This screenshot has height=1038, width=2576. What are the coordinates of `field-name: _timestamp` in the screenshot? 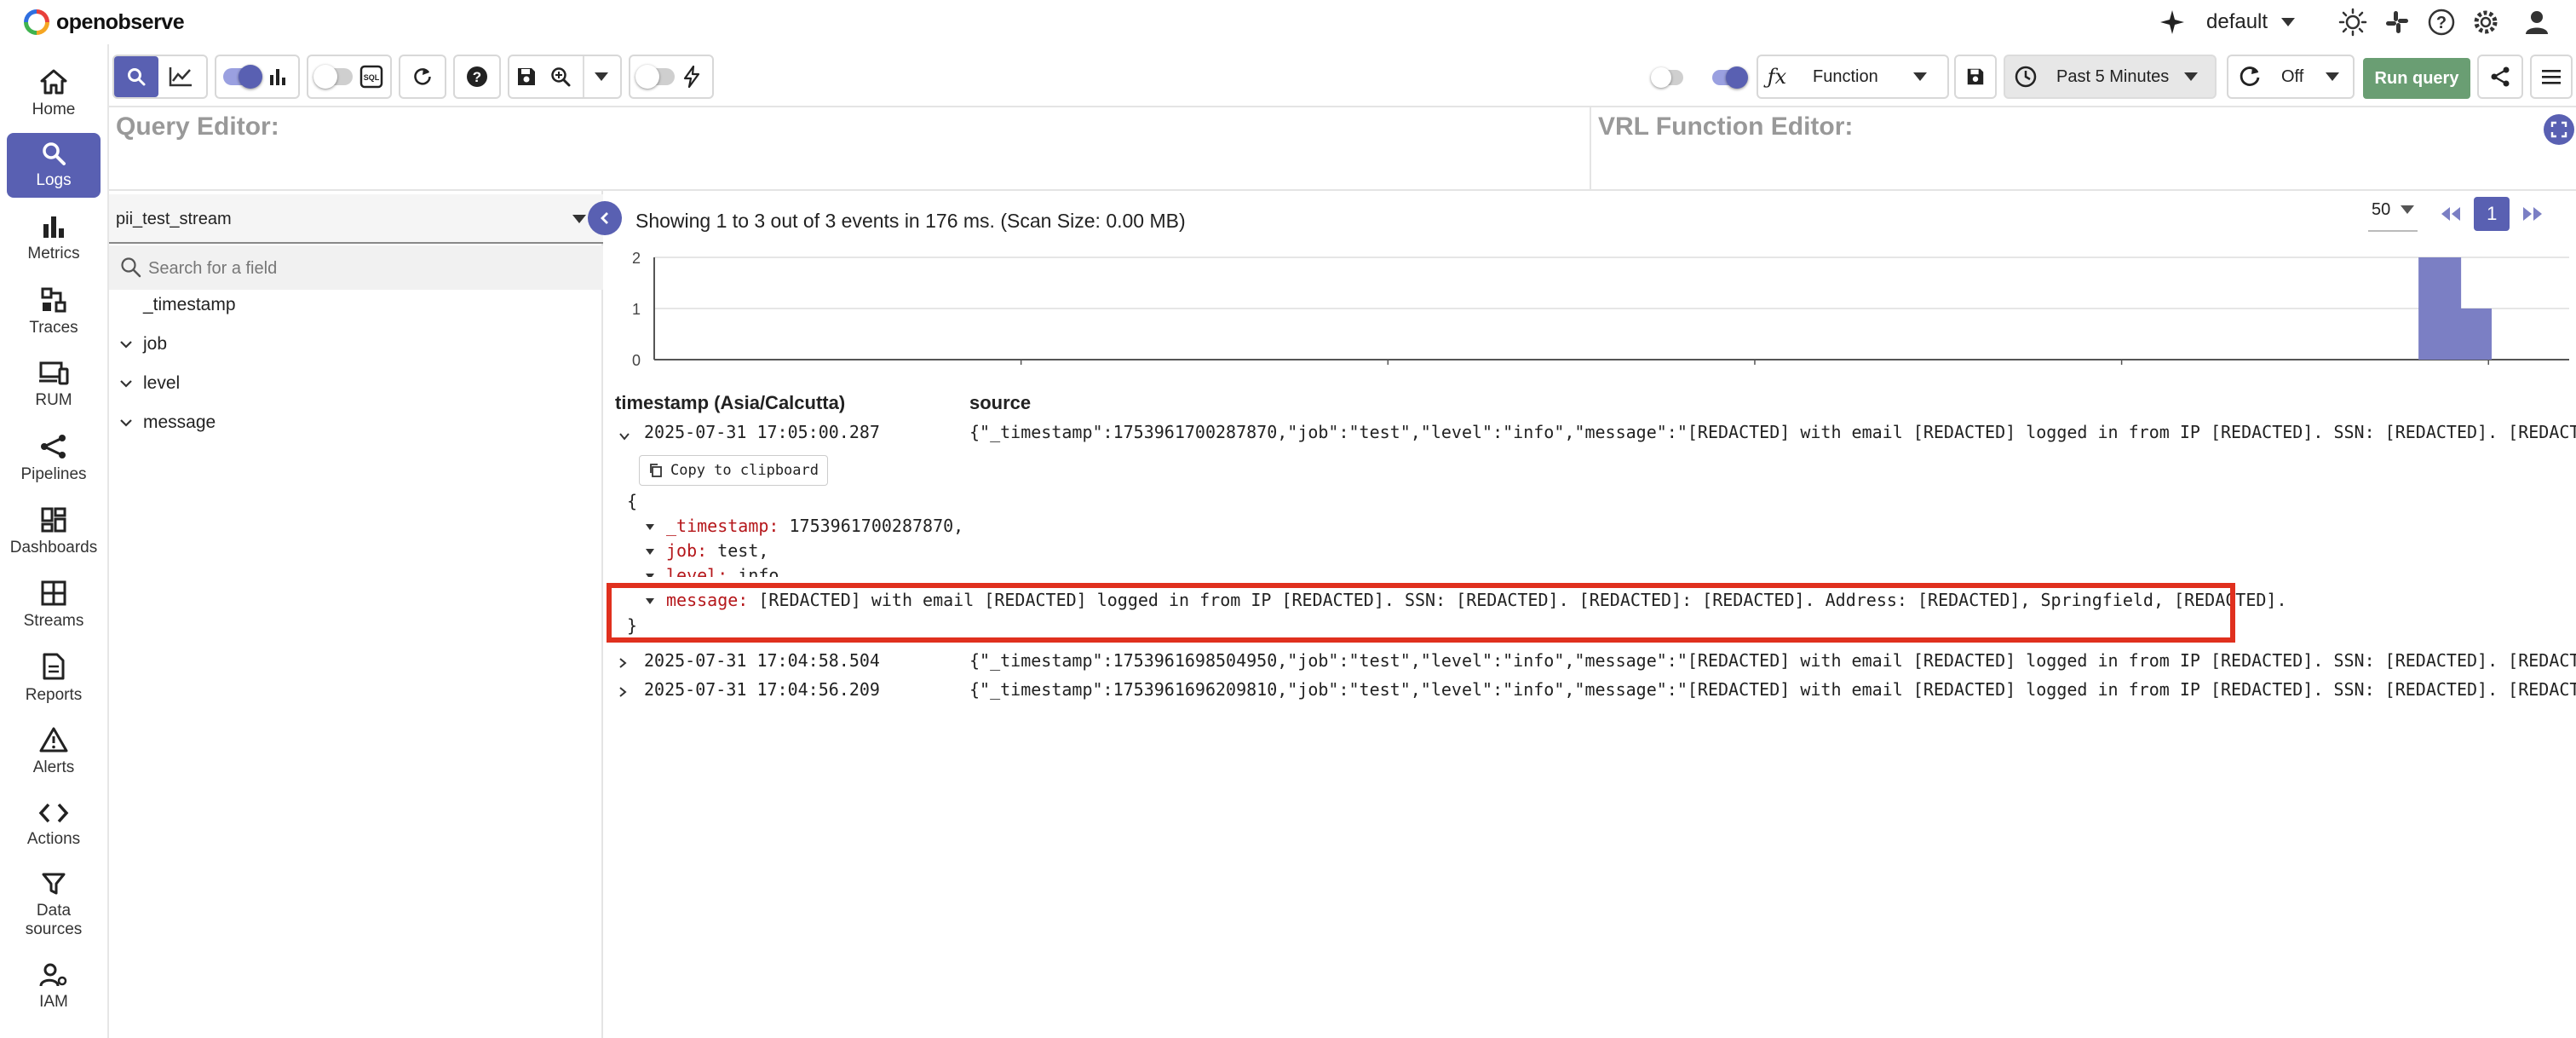 It's located at (190, 304).